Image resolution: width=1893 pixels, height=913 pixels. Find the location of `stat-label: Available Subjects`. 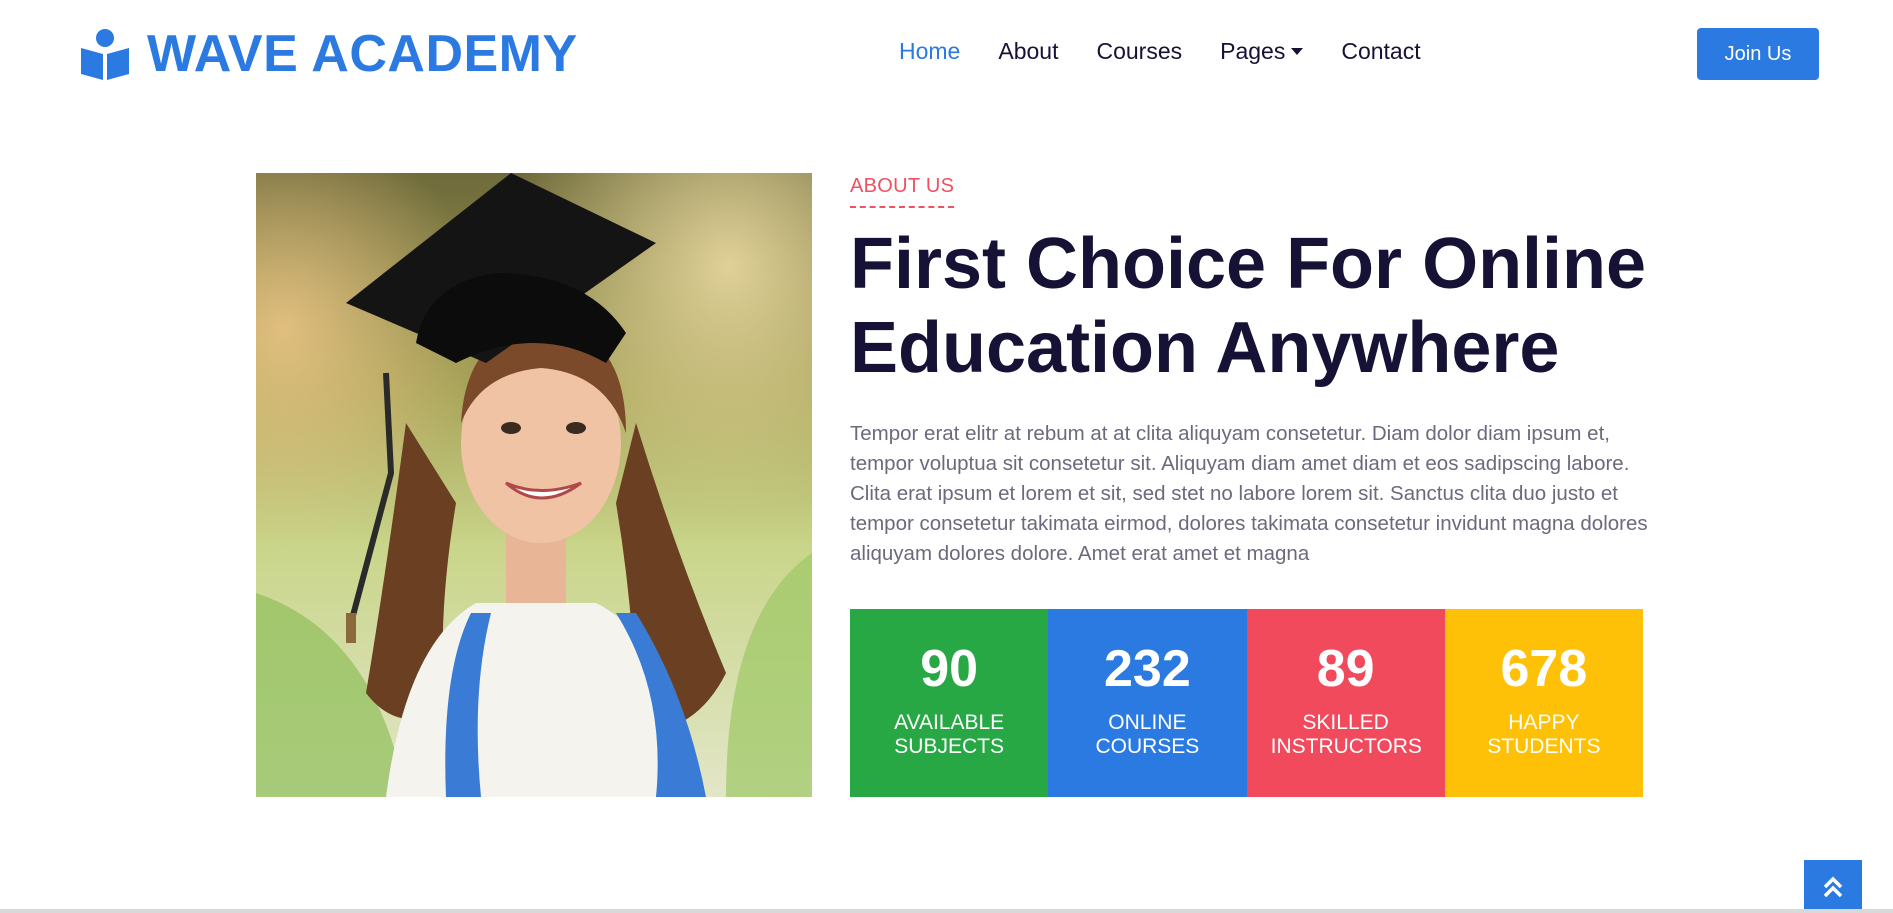

stat-label: Available Subjects is located at coordinates (949, 734).